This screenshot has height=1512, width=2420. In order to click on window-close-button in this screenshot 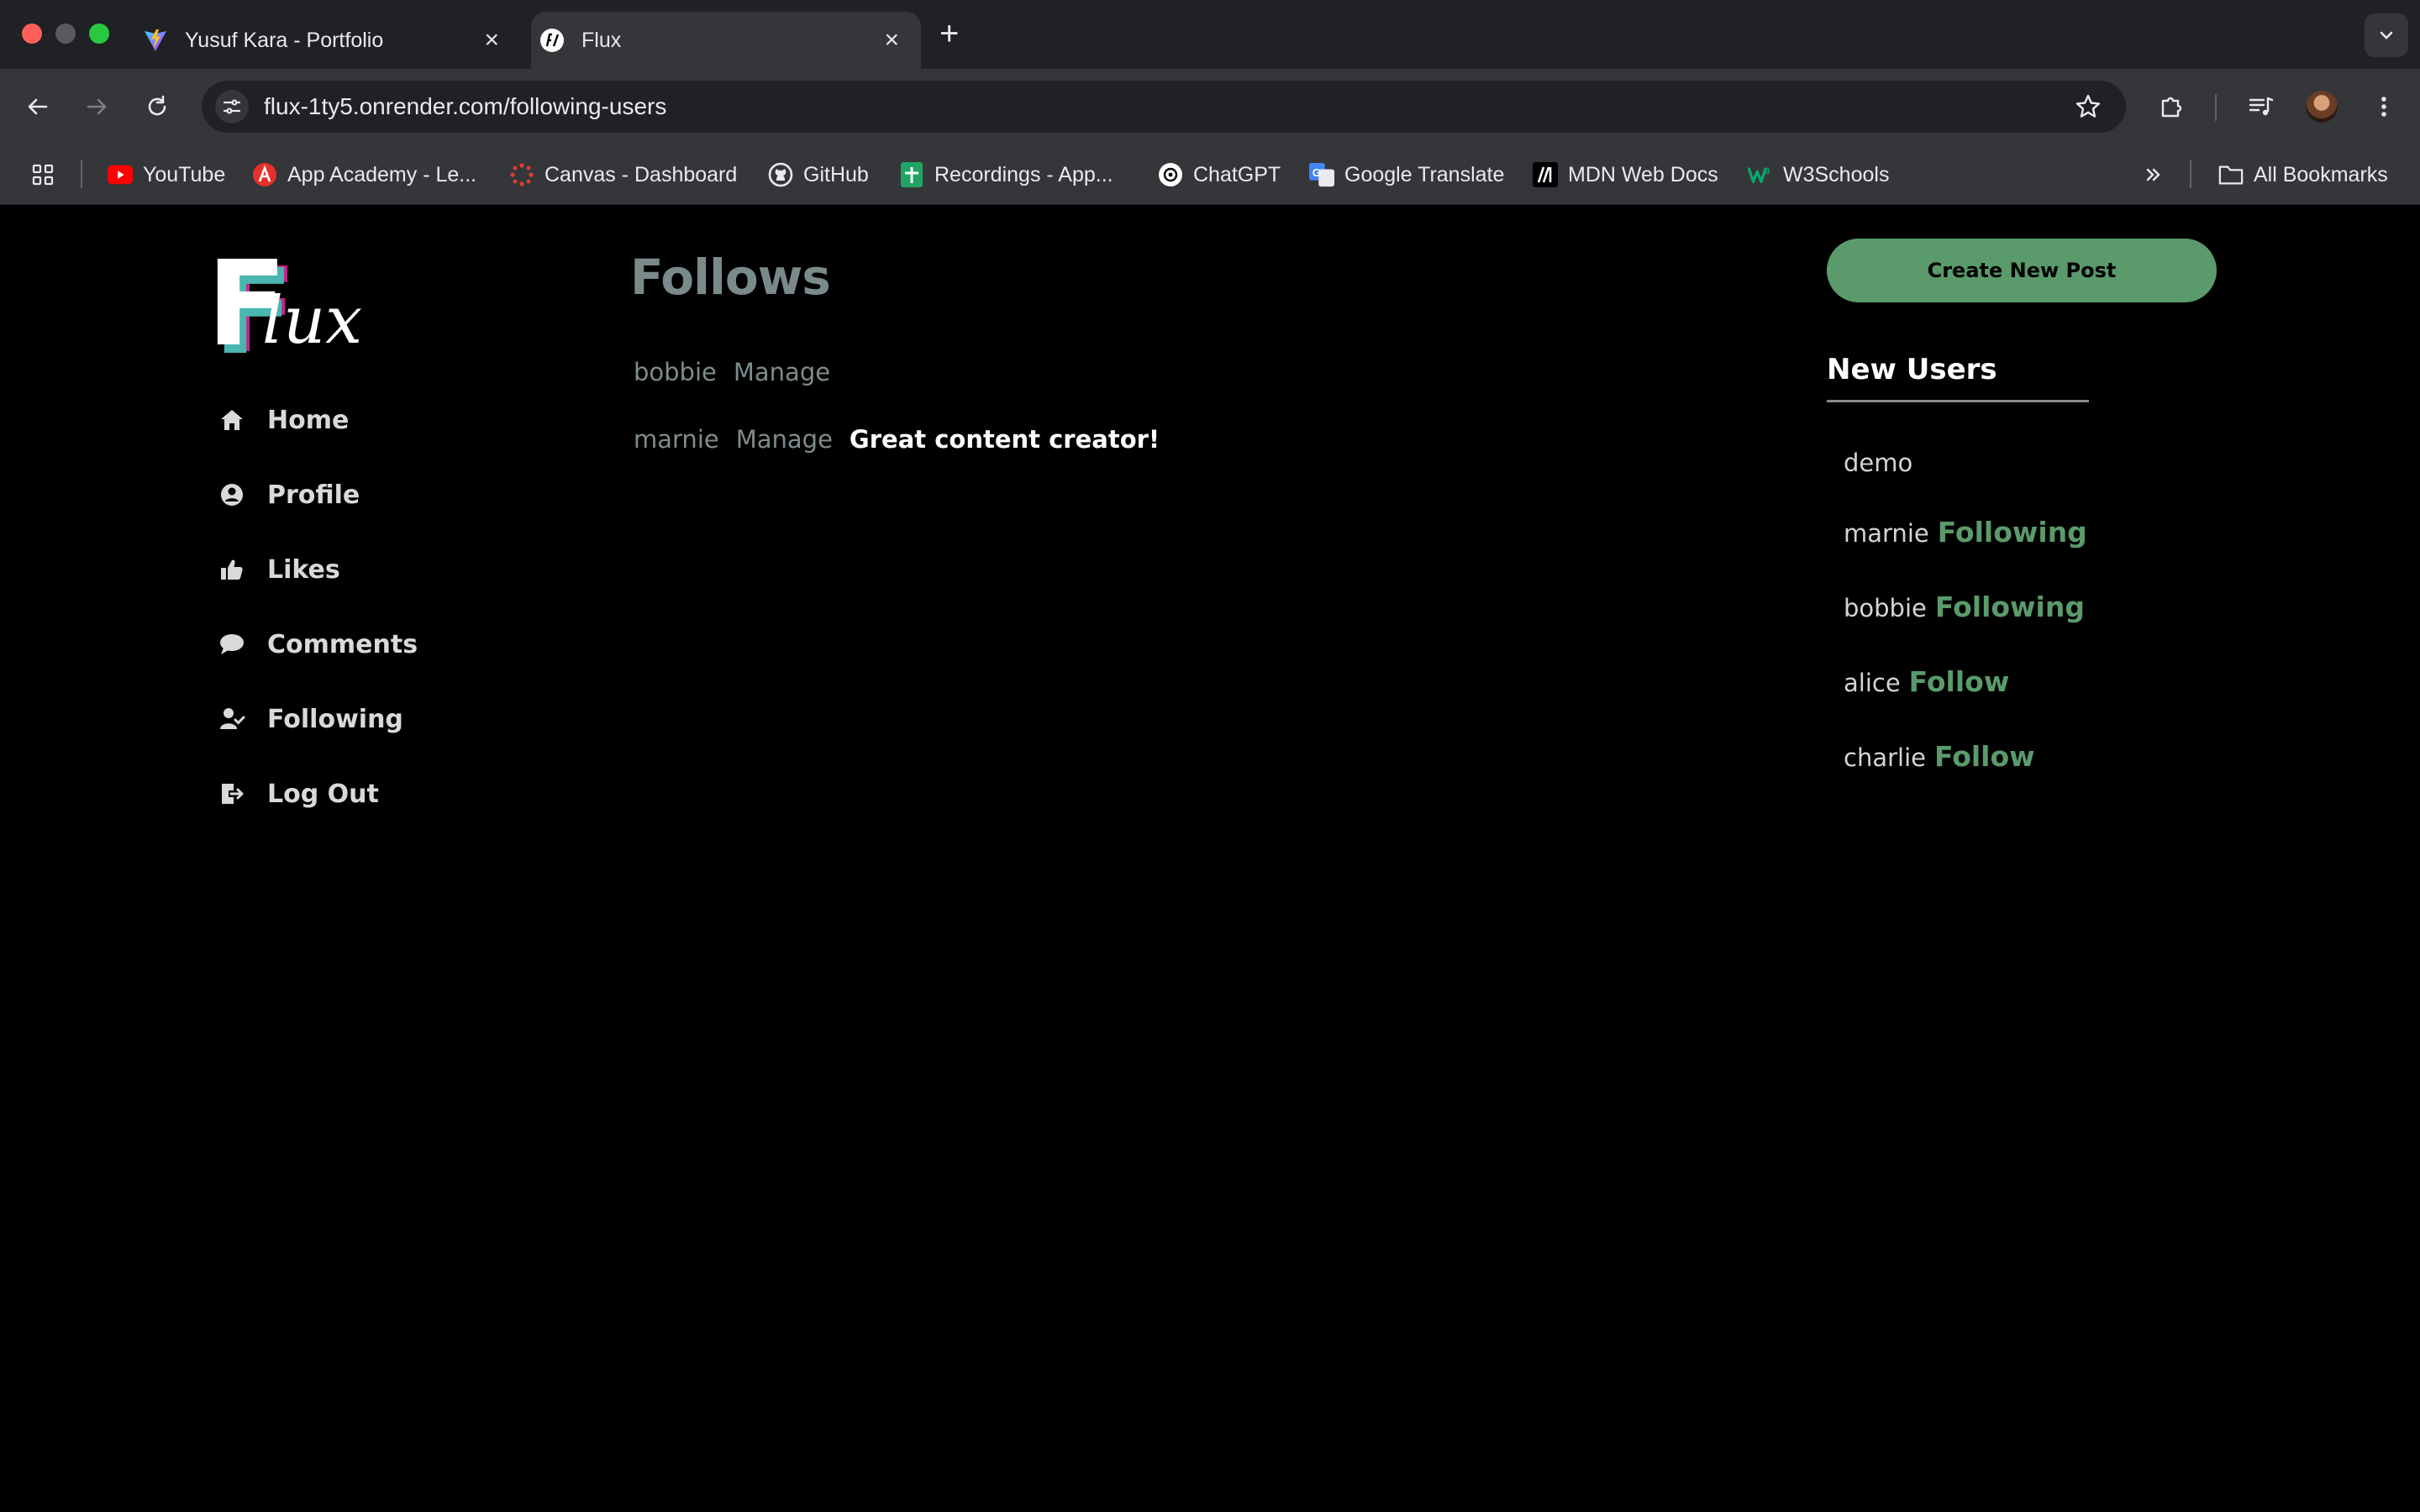, I will do `click(32, 34)`.